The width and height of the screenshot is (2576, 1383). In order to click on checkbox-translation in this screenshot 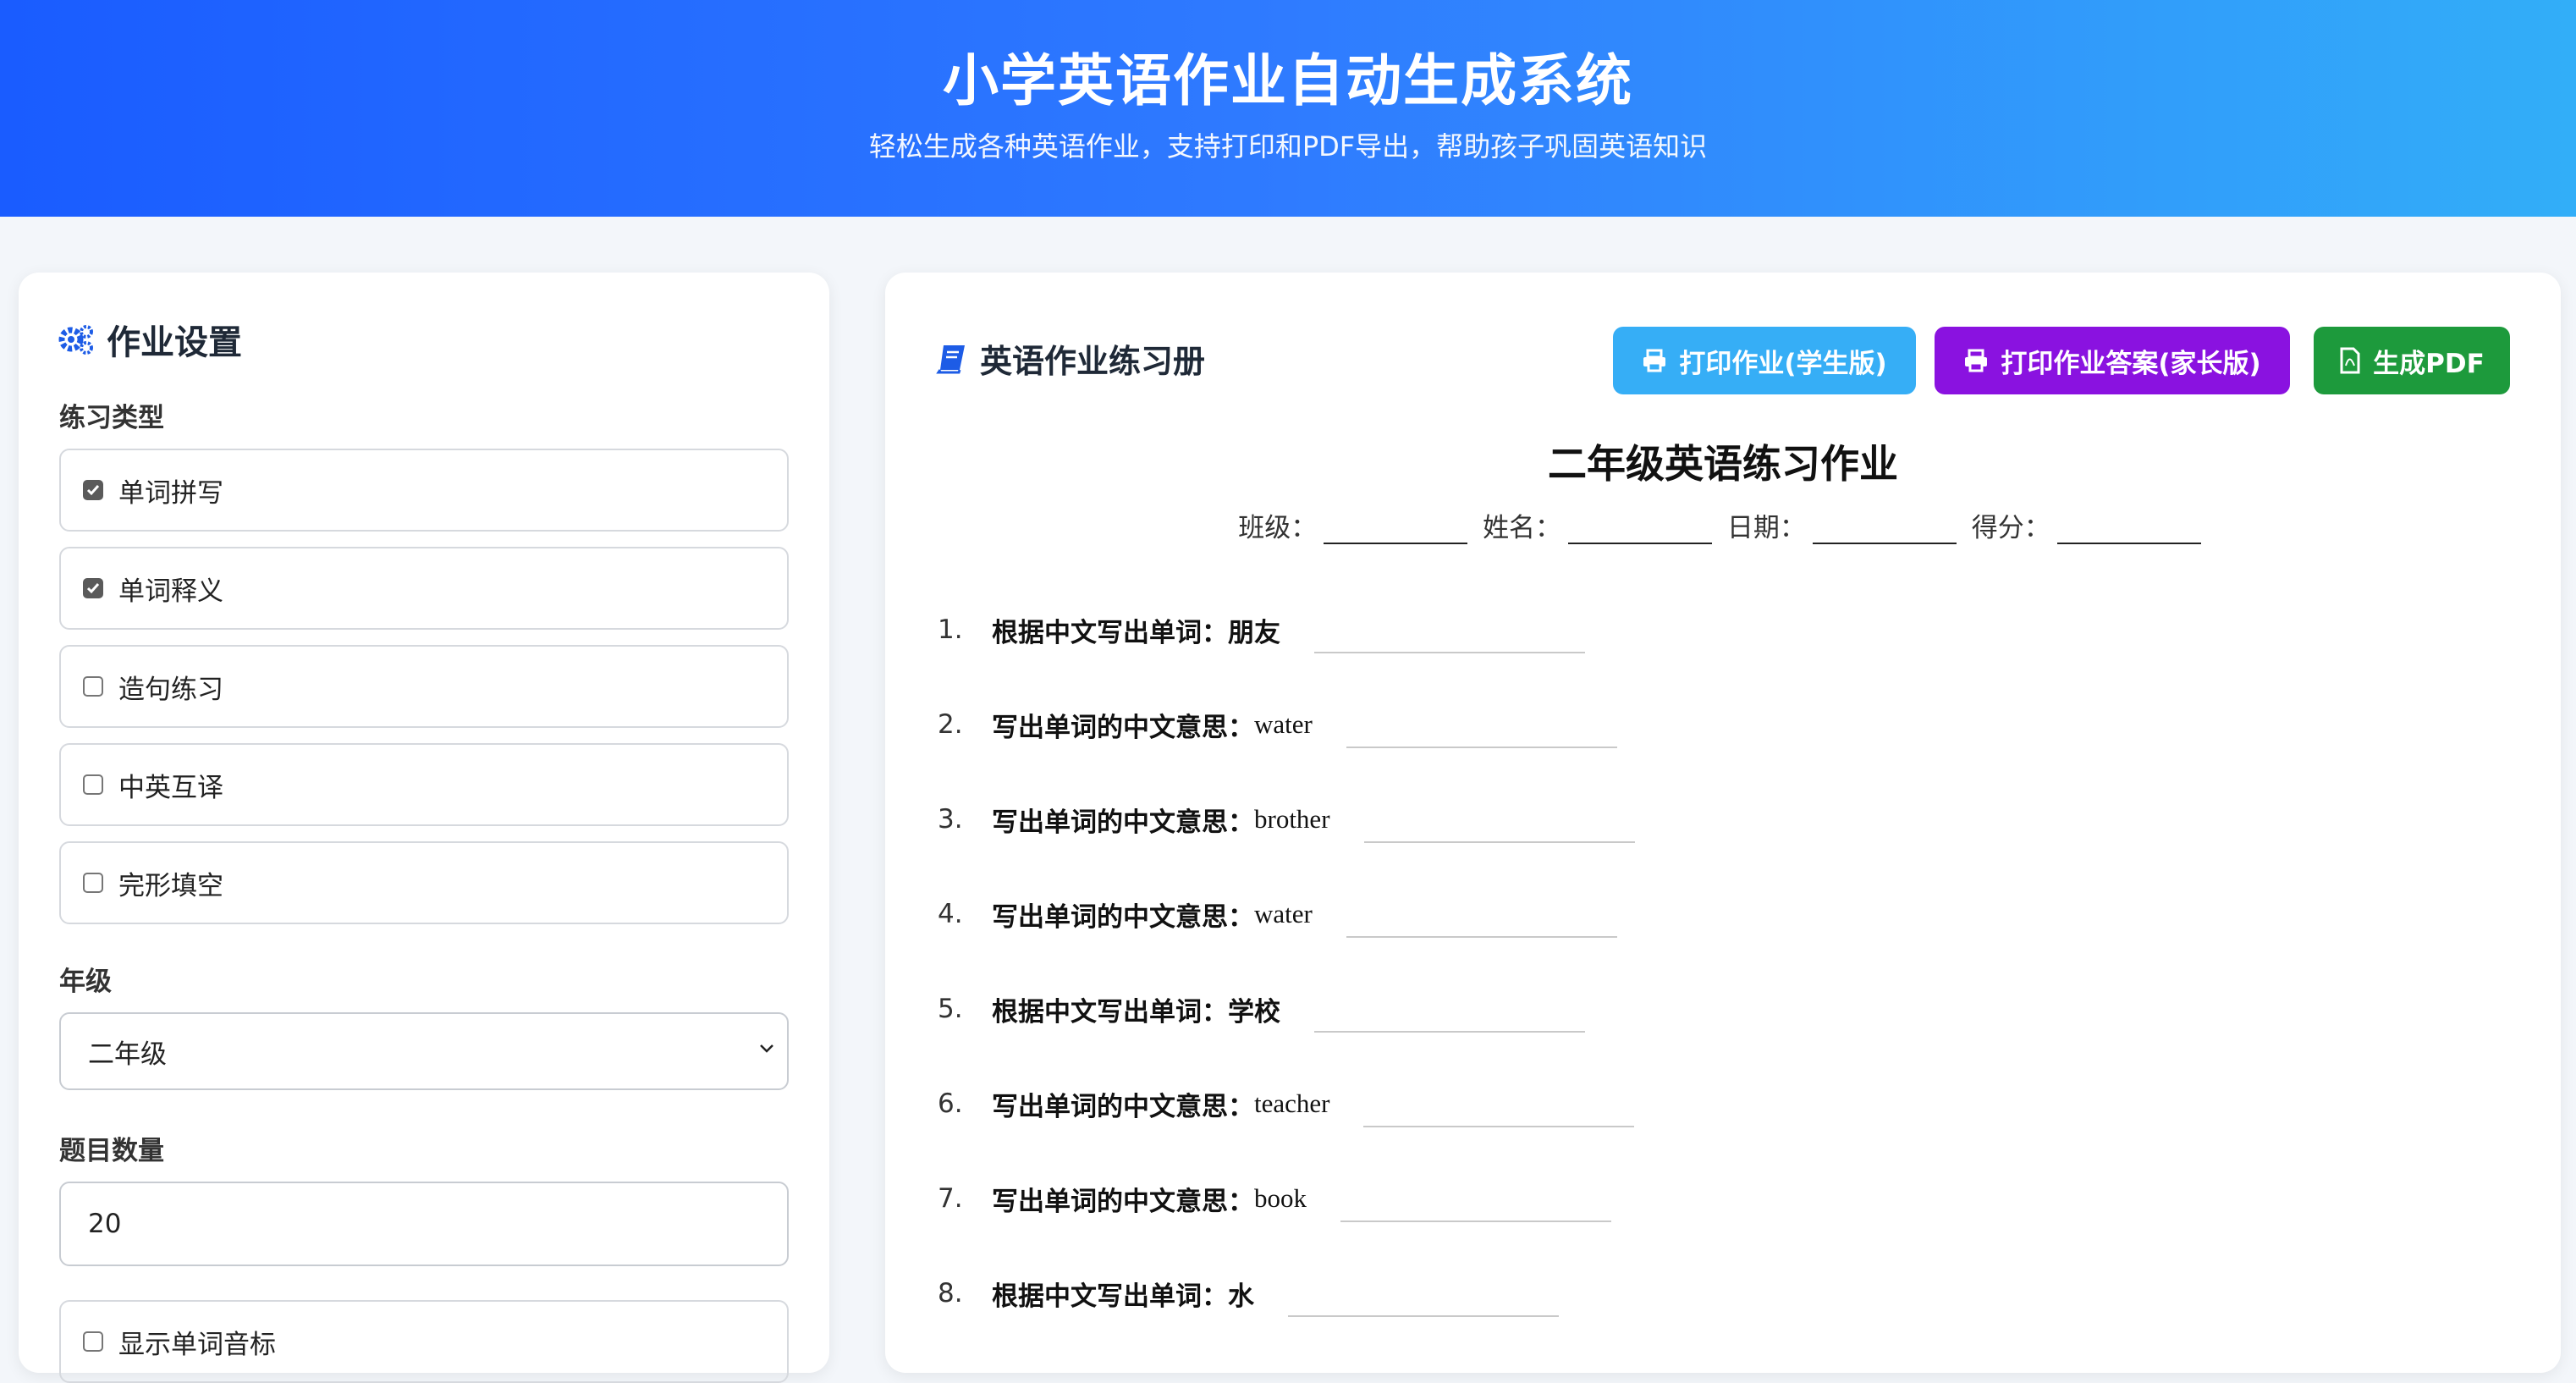, I will do `click(93, 784)`.